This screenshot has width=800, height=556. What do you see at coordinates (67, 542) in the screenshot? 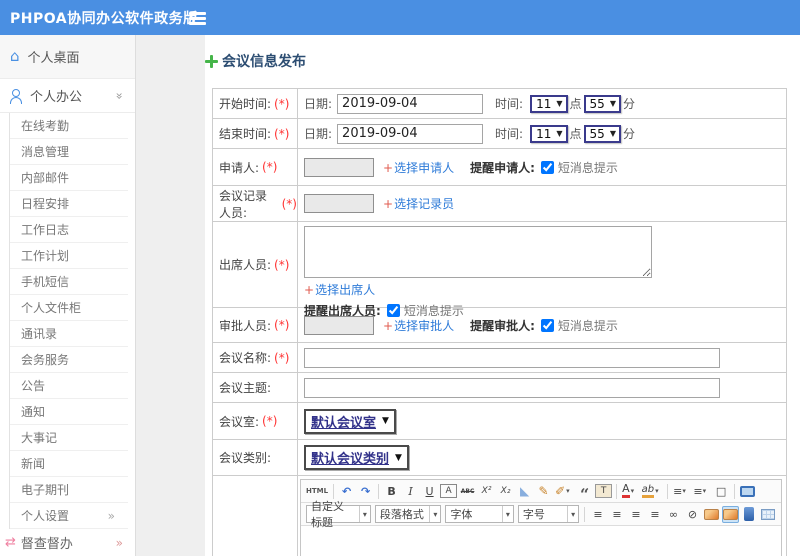
I see `sidebar-item-supervision: ⇄ 督查督办 »` at bounding box center [67, 542].